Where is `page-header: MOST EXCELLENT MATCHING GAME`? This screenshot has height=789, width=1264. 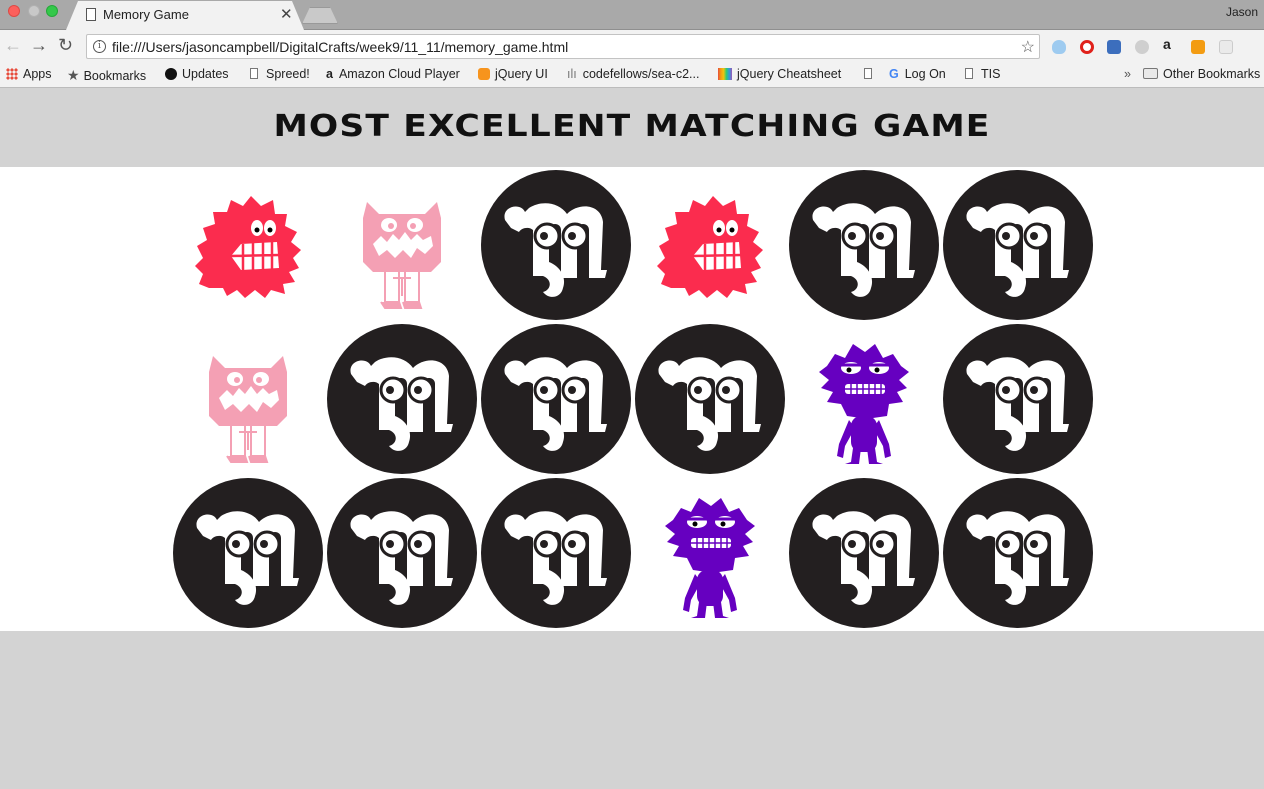
page-header: MOST EXCELLENT MATCHING GAME is located at coordinates (632, 128).